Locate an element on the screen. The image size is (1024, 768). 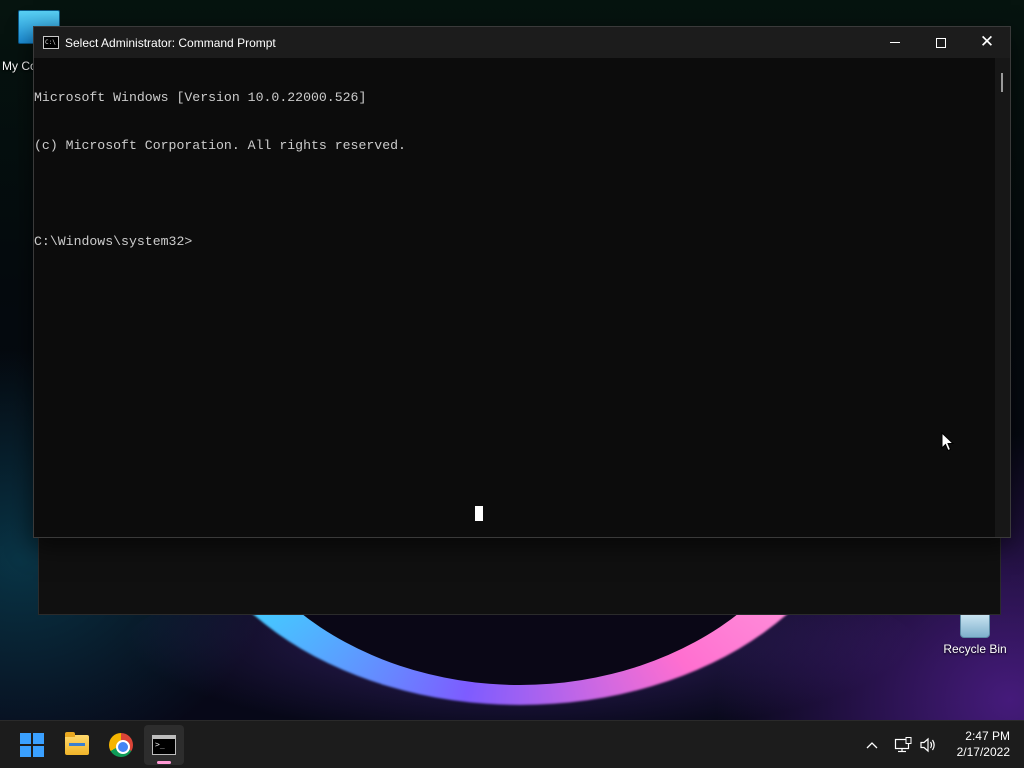
cmd-icon: C:\ is located at coordinates (51, 42).